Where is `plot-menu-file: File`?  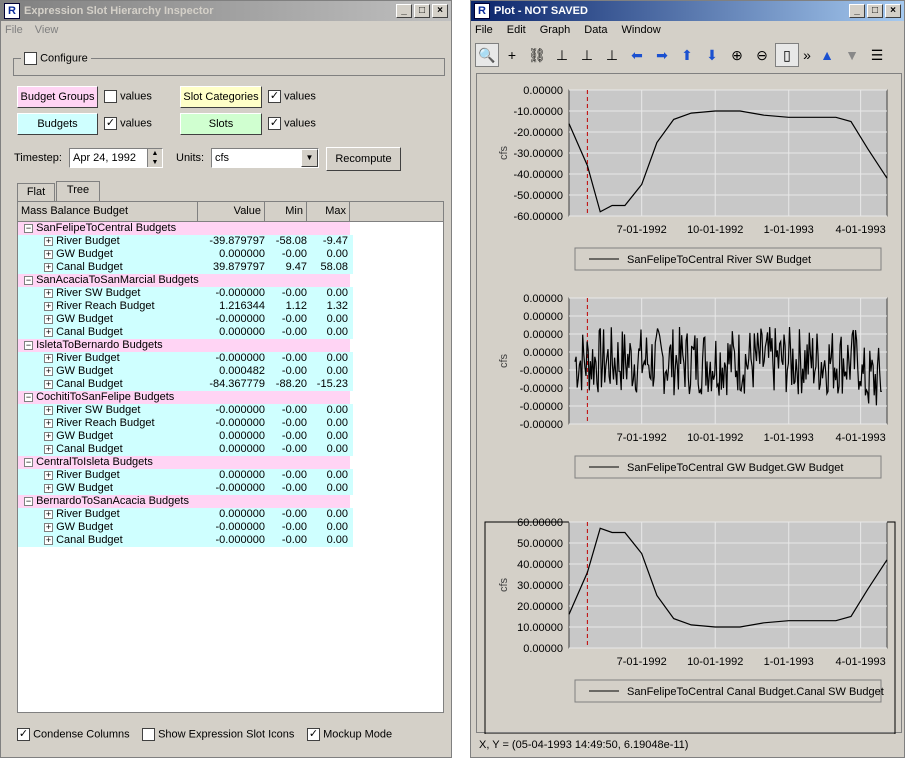
plot-menu-file: File is located at coordinates (484, 30).